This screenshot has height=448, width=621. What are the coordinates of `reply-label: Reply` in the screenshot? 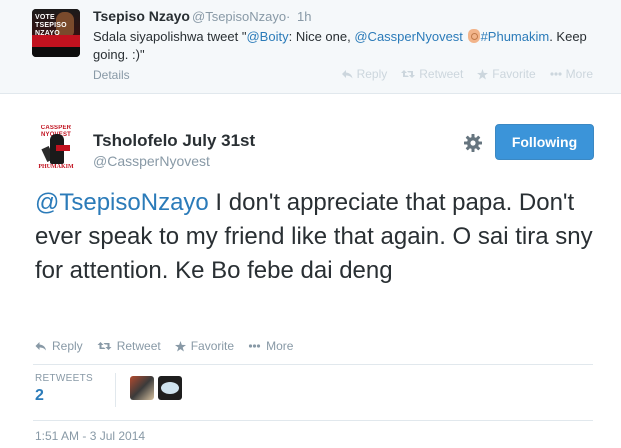 It's located at (67, 346).